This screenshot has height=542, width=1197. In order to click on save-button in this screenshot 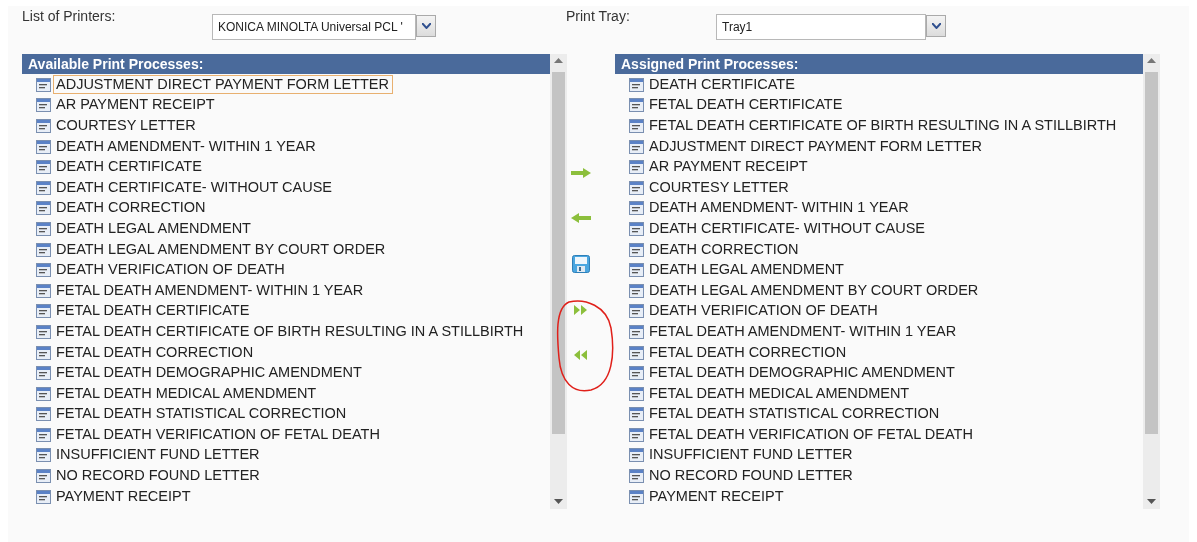, I will do `click(581, 264)`.